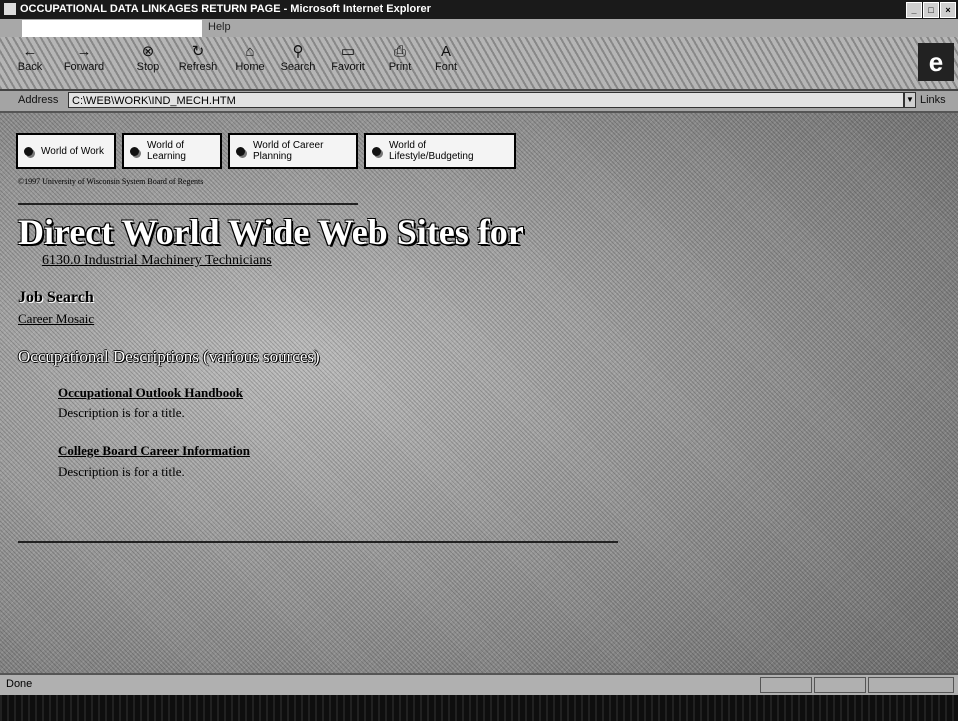 This screenshot has height=721, width=958. Describe the element at coordinates (479, 708) in the screenshot. I see `taskbar` at that location.